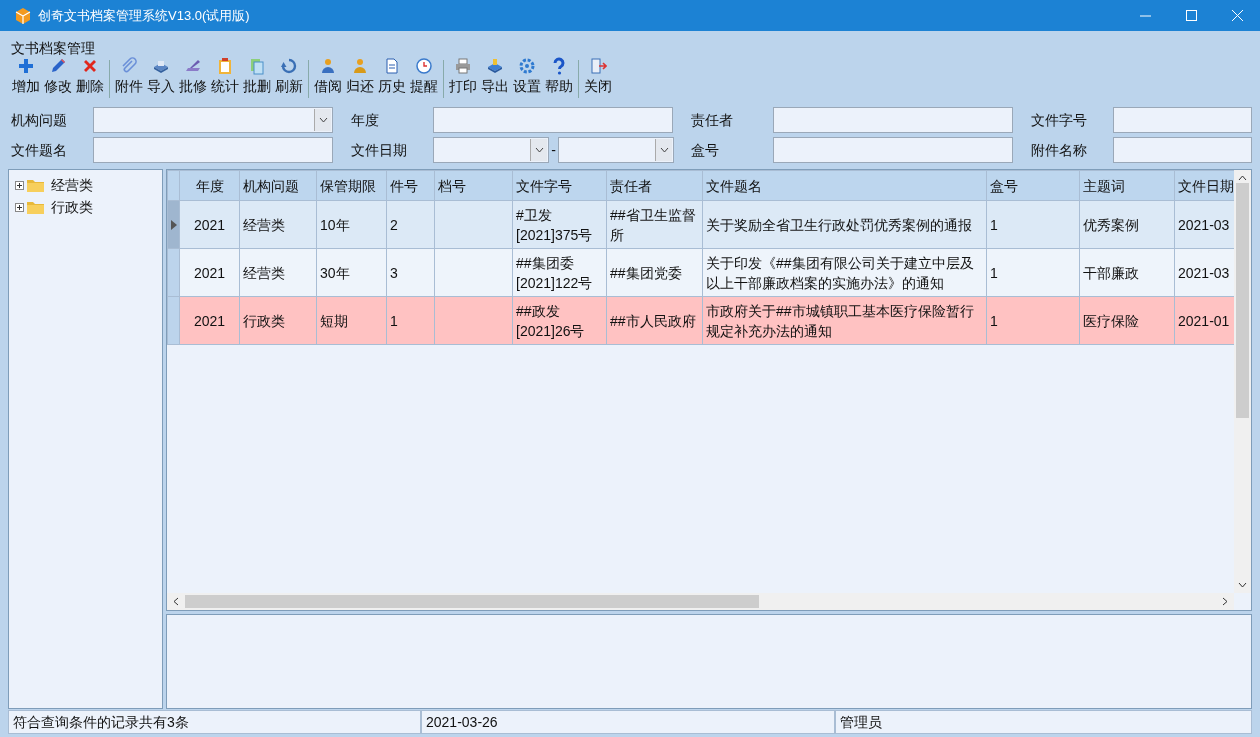 The width and height of the screenshot is (1260, 737). What do you see at coordinates (473, 185) in the screenshot?
I see `column-header: 档号` at bounding box center [473, 185].